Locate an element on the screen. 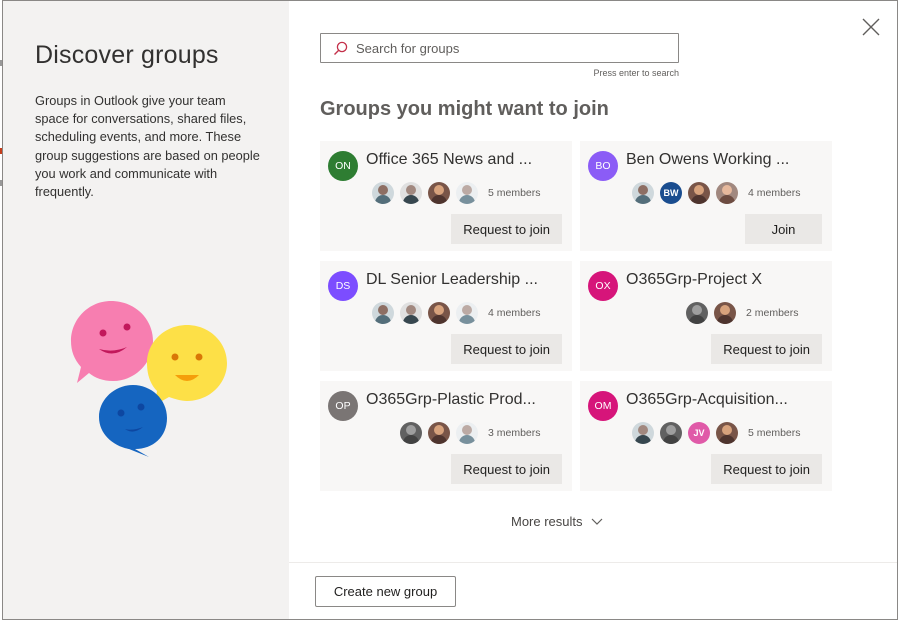 The width and height of the screenshot is (900, 621). member-count: 2 members is located at coordinates (772, 313).